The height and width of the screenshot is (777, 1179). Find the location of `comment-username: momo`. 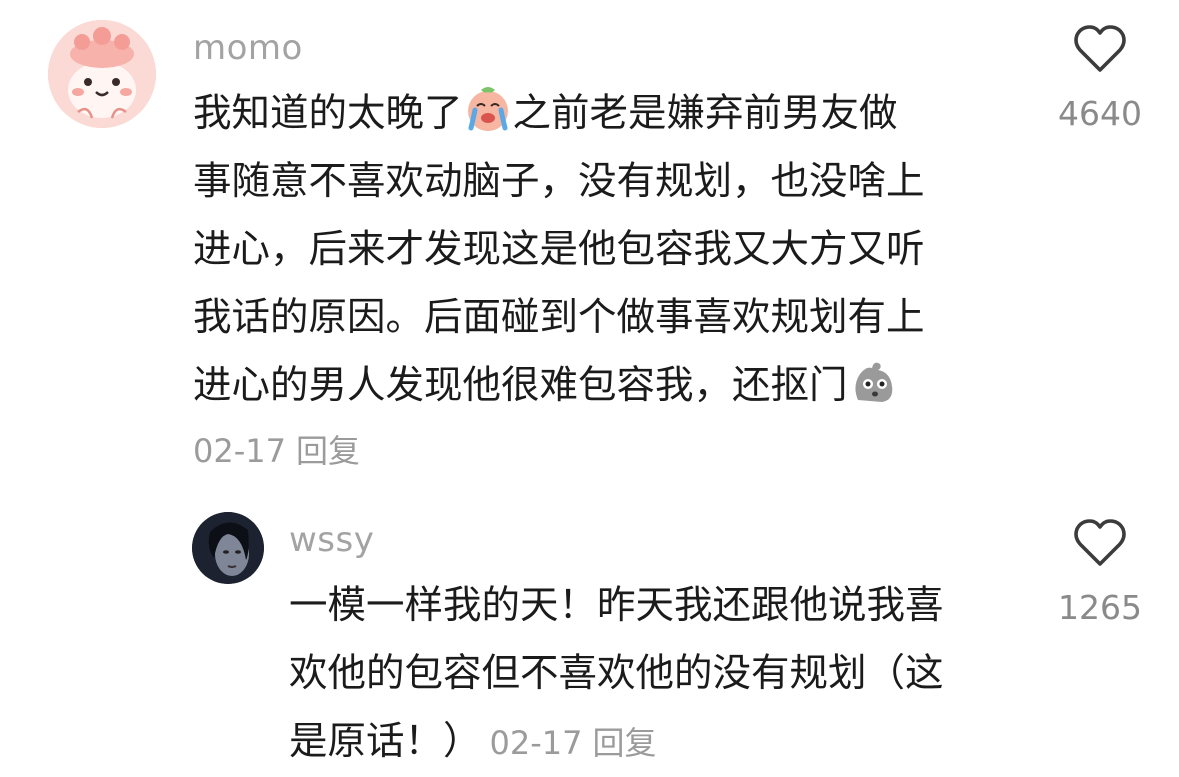

comment-username: momo is located at coordinates (248, 48).